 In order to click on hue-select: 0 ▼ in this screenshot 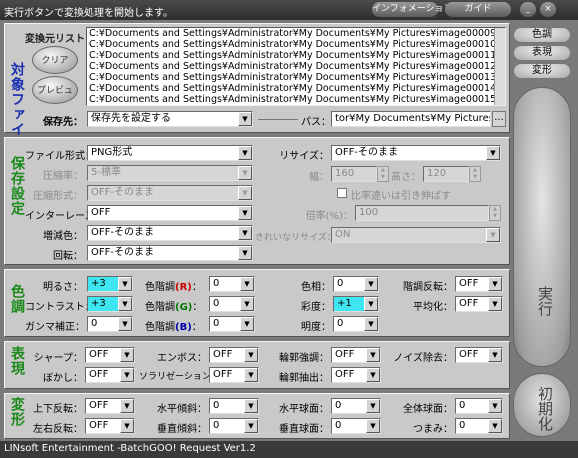, I will do `click(356, 284)`.